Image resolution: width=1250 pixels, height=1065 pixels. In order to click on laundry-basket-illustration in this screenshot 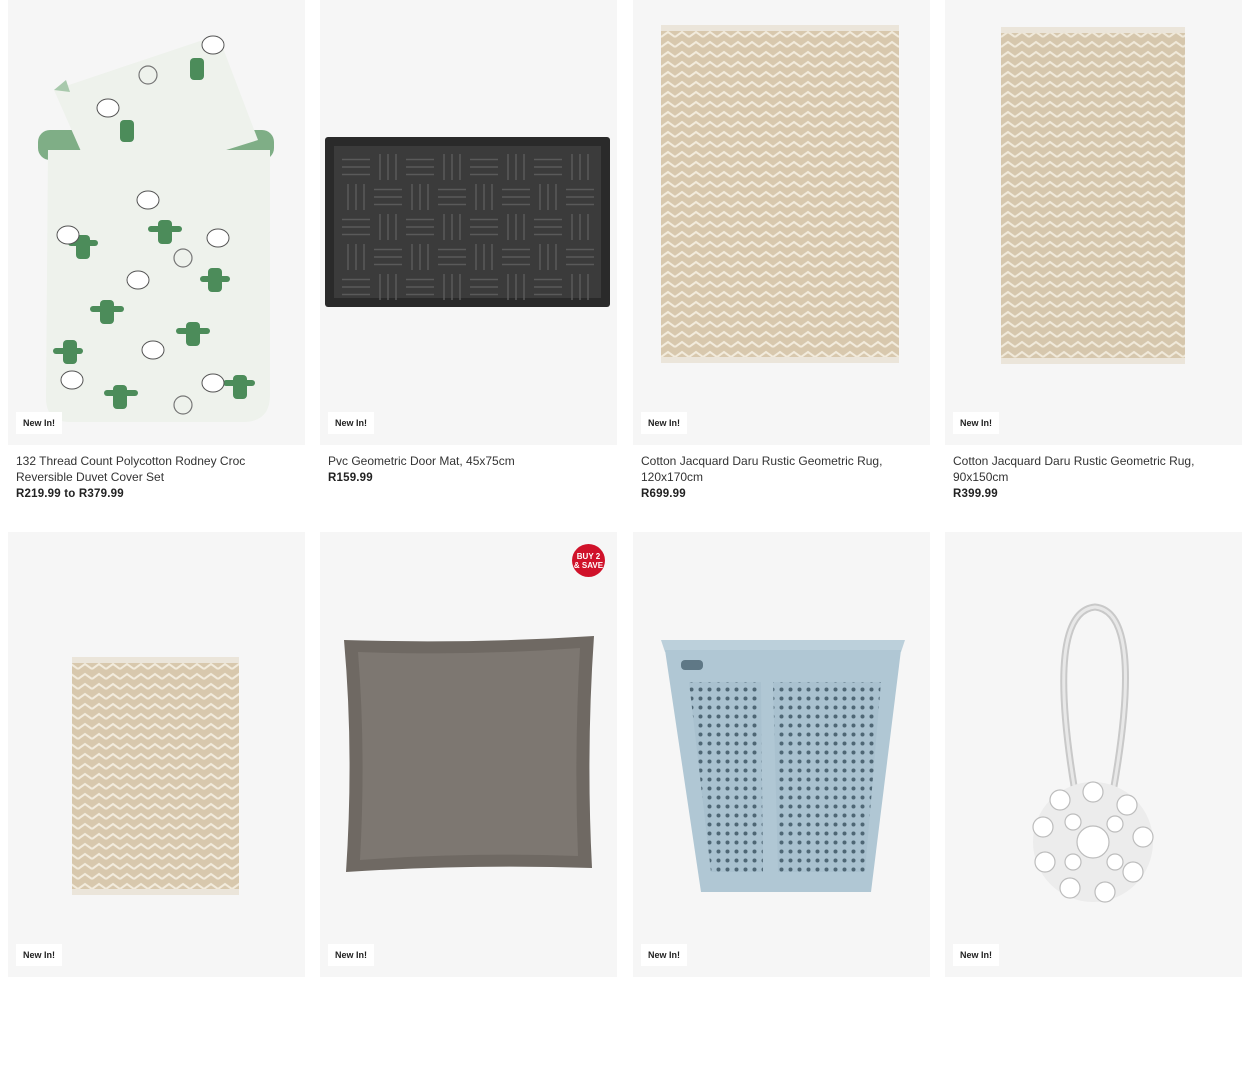, I will do `click(783, 766)`.